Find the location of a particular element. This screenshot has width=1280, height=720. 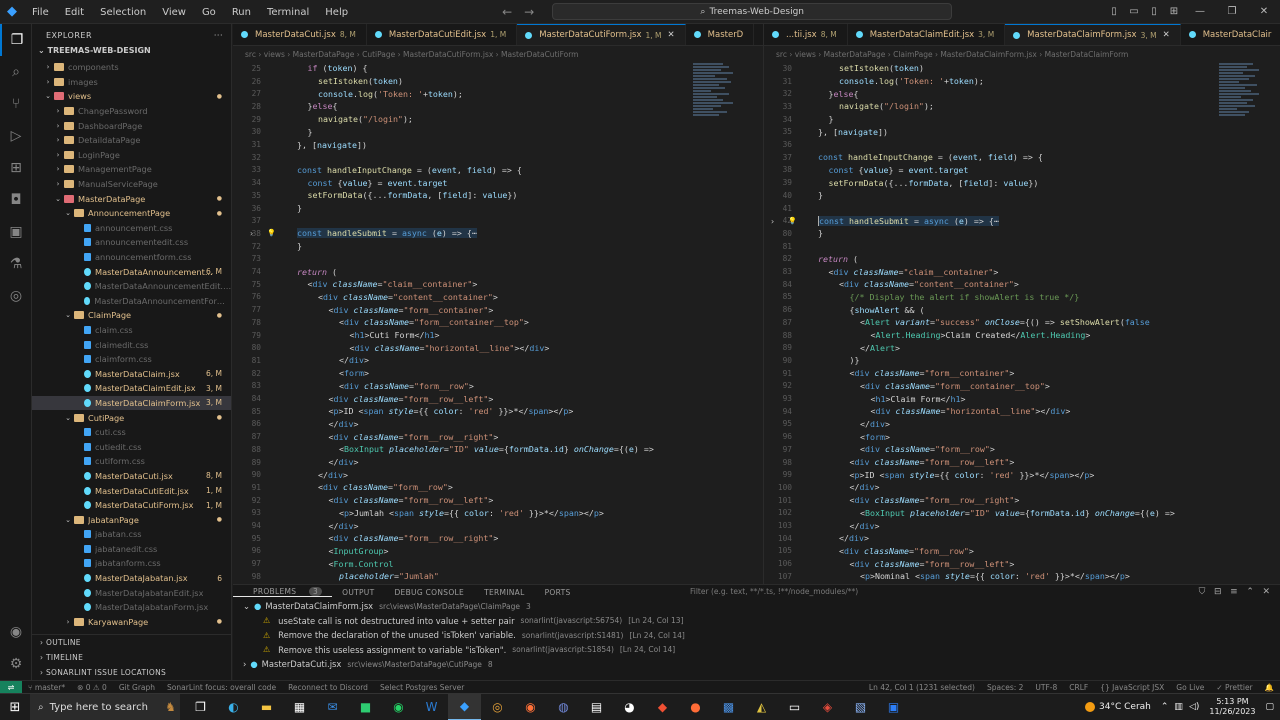

discord-icon: ◍ is located at coordinates (563, 707).